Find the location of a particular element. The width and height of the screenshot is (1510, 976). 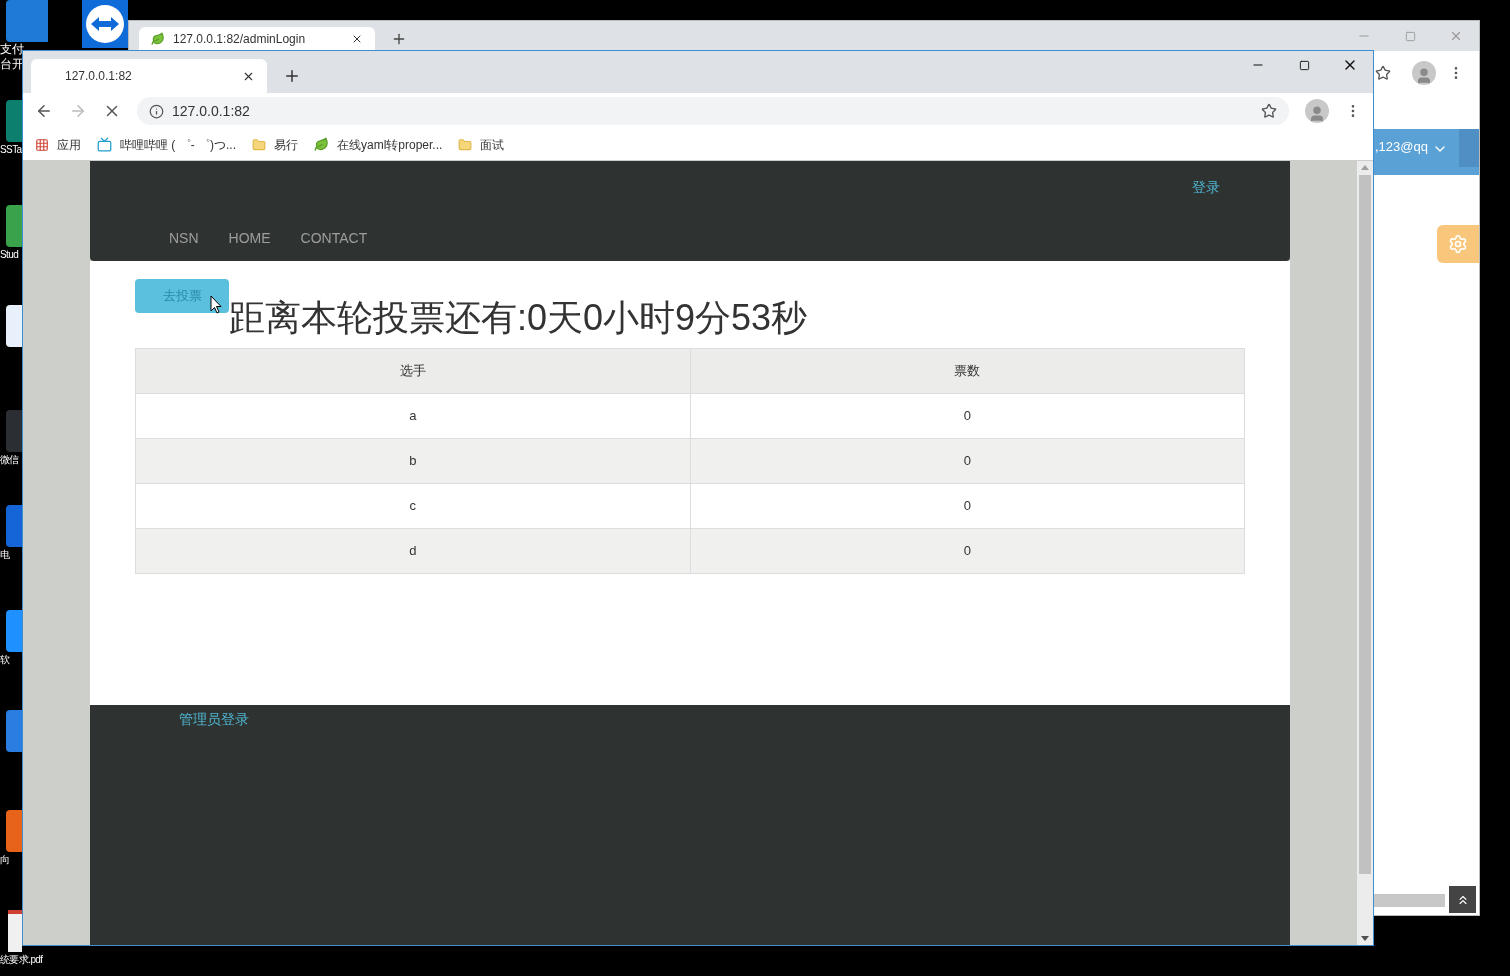

scrollbar-thumb is located at coordinates (1365, 524).